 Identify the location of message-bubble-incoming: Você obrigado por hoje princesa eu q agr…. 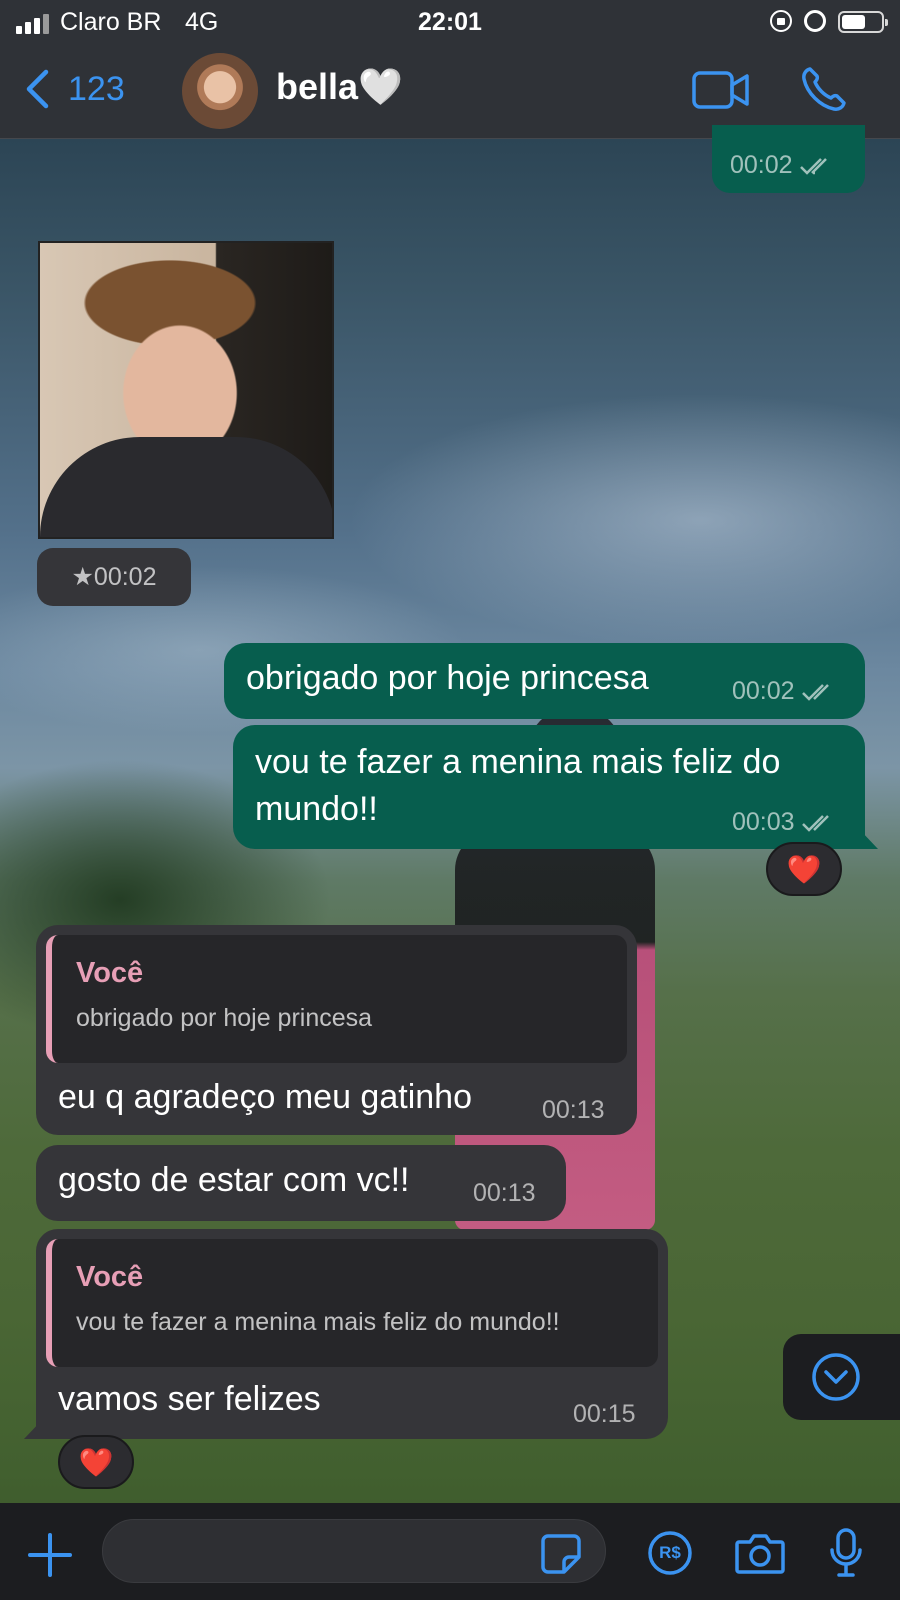
(336, 1030).